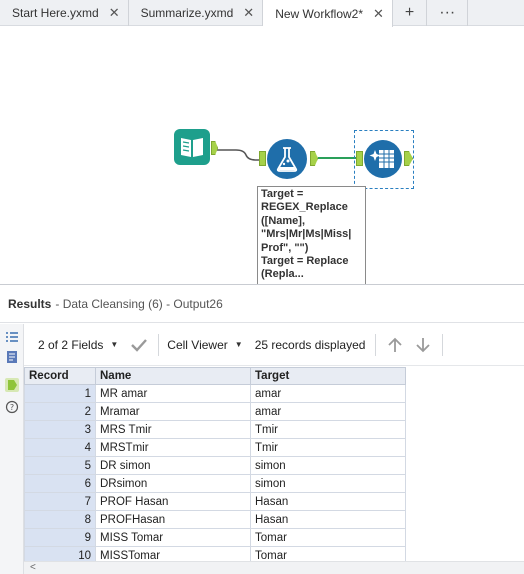  Describe the element at coordinates (139, 345) in the screenshot. I see `check-icon` at that location.